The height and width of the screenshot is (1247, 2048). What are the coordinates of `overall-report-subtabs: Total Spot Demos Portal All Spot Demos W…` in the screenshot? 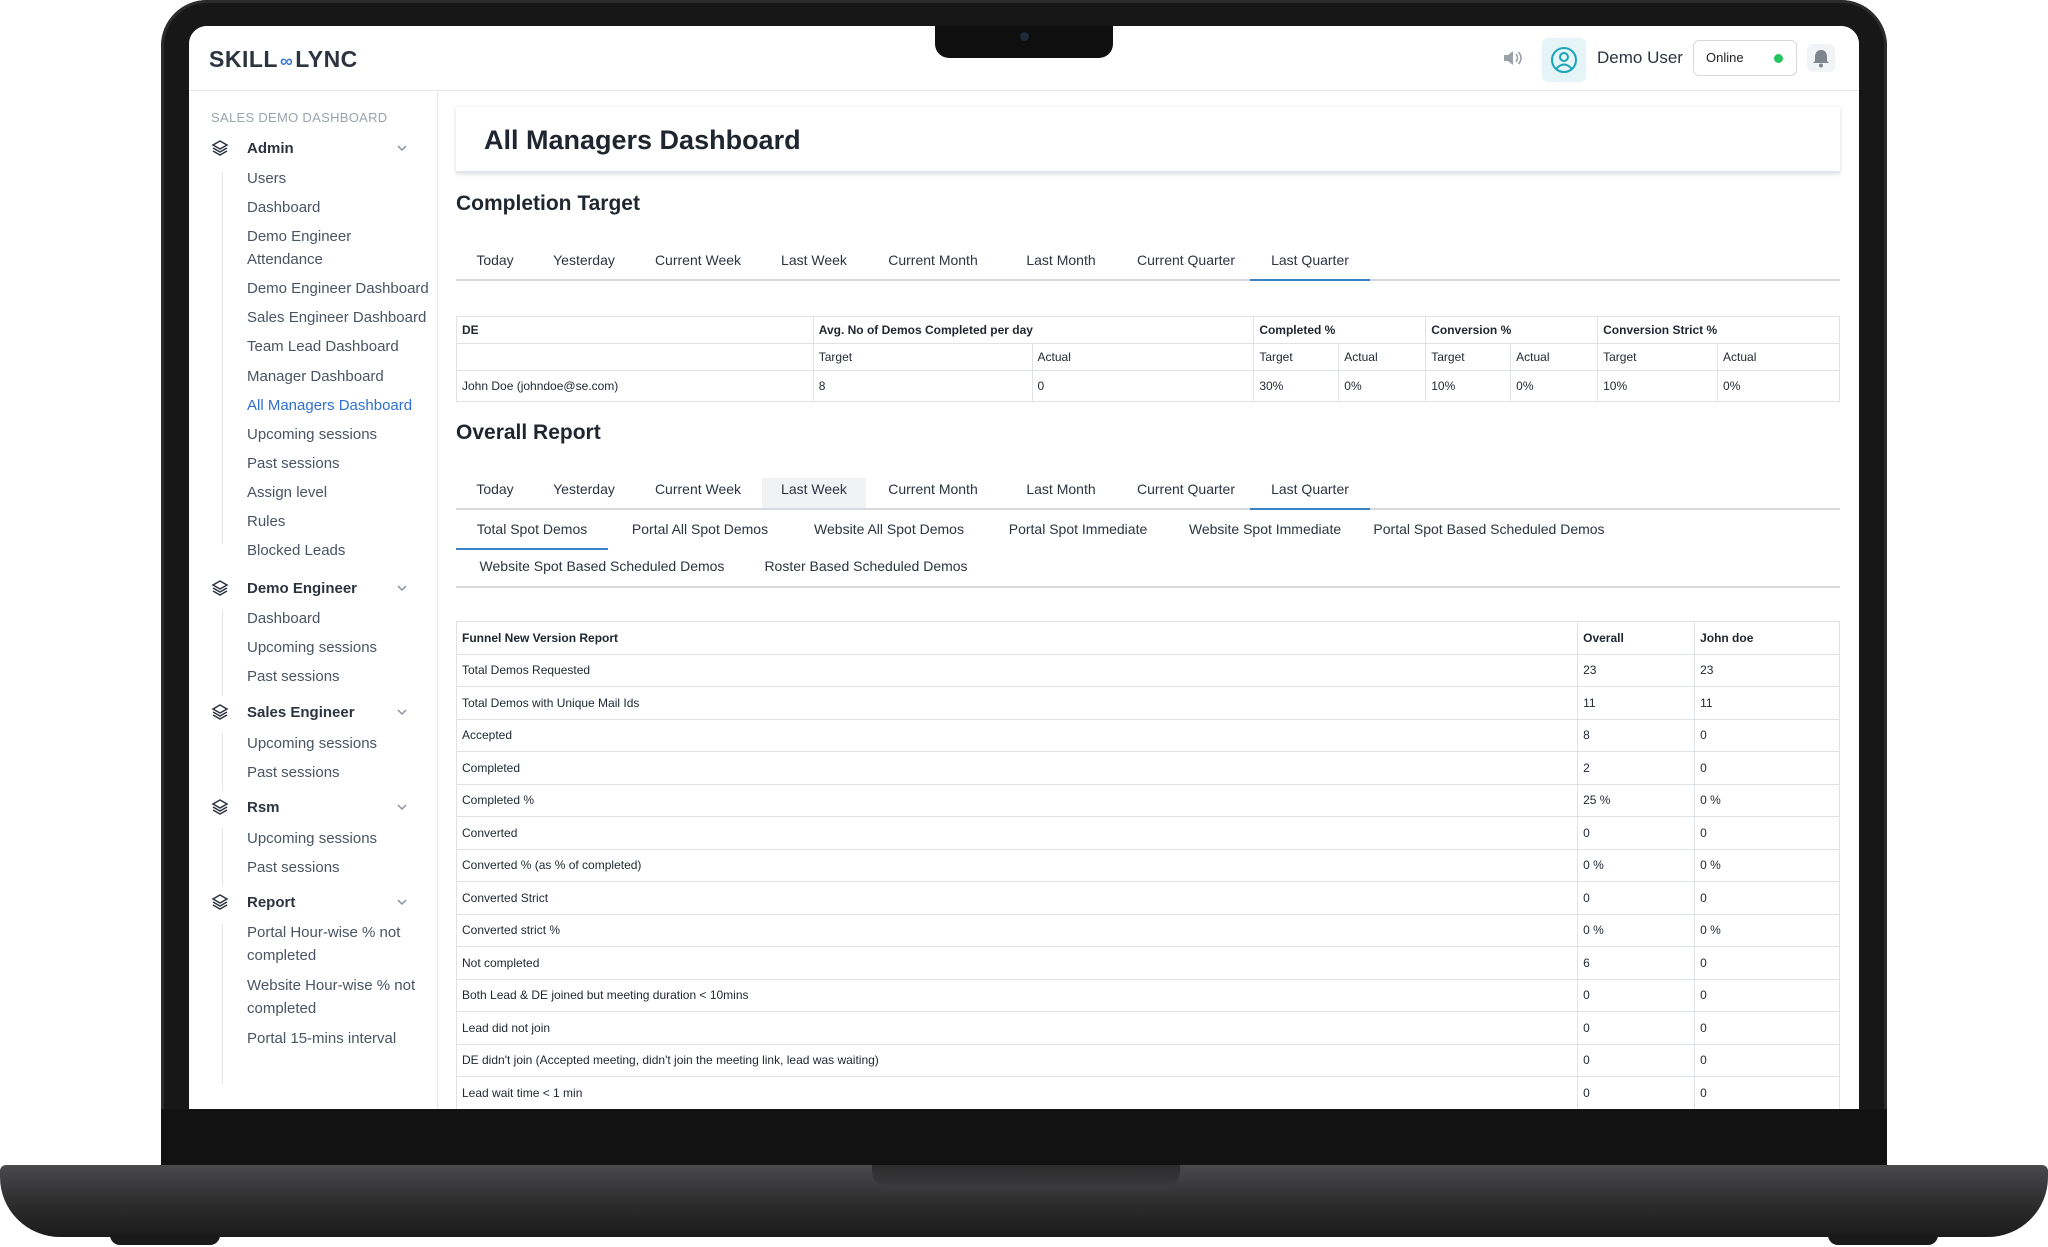 It's located at (1148, 549).